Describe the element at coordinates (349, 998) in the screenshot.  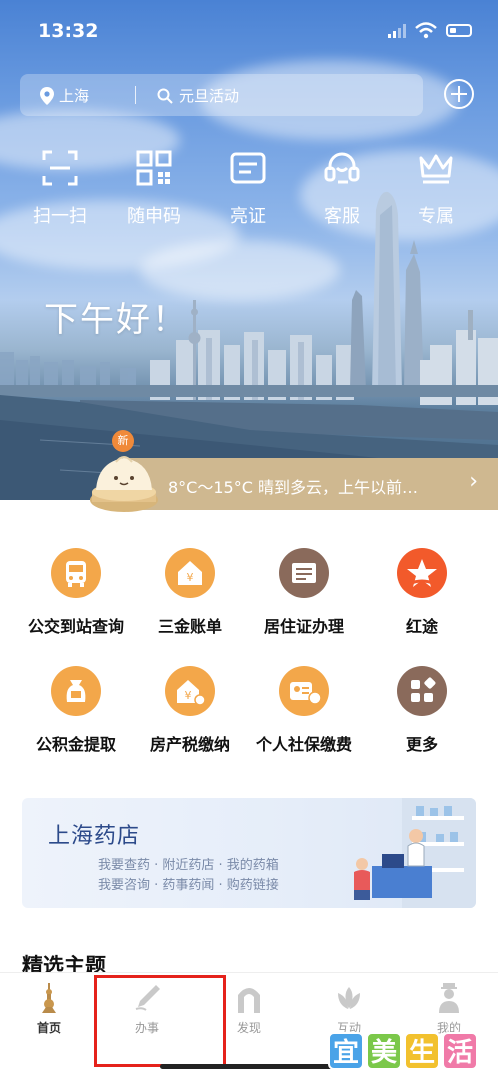
I see `lotus-icon` at that location.